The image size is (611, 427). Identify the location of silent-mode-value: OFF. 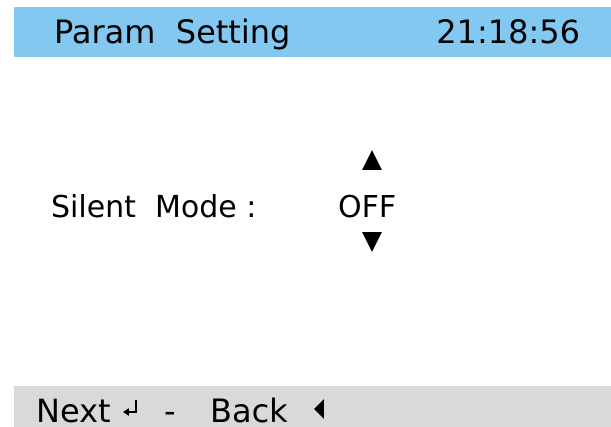
(367, 208).